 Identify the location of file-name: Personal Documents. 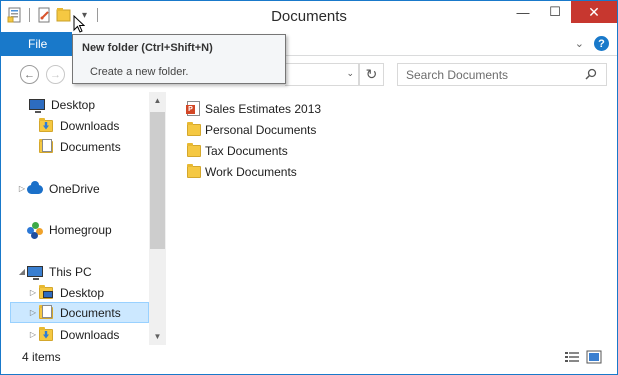
(261, 129).